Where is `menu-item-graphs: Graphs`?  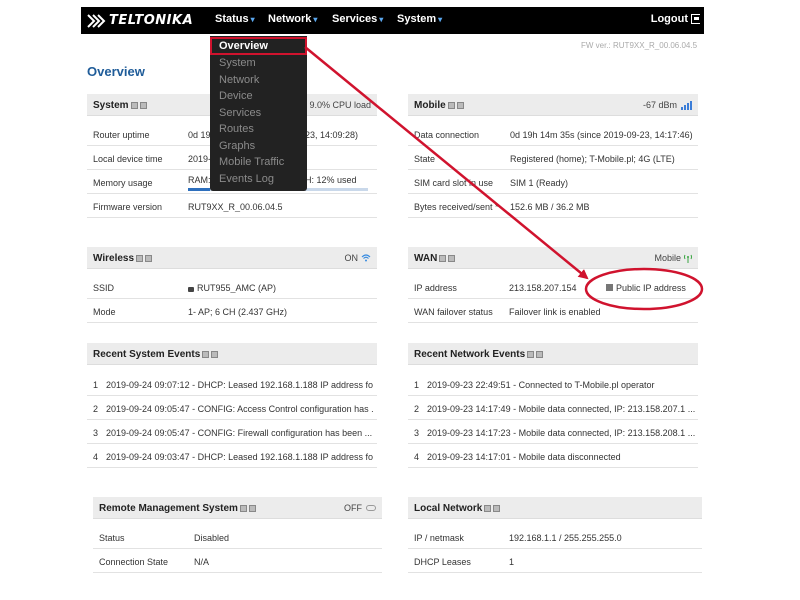
menu-item-graphs: Graphs is located at coordinates (237, 146).